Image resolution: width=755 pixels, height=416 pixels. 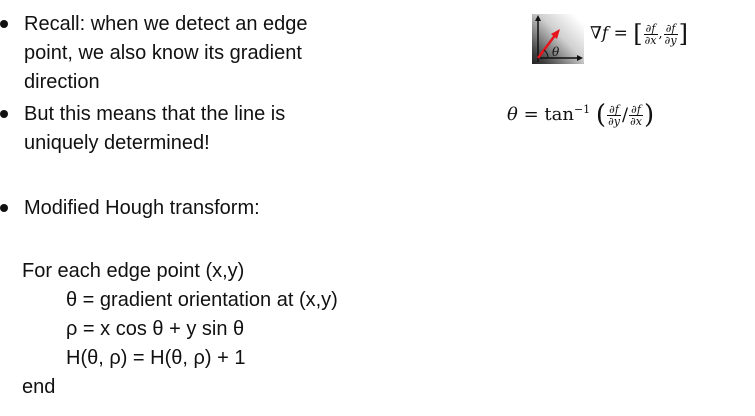 What do you see at coordinates (625, 115) in the screenshot?
I see `division-slash: /` at bounding box center [625, 115].